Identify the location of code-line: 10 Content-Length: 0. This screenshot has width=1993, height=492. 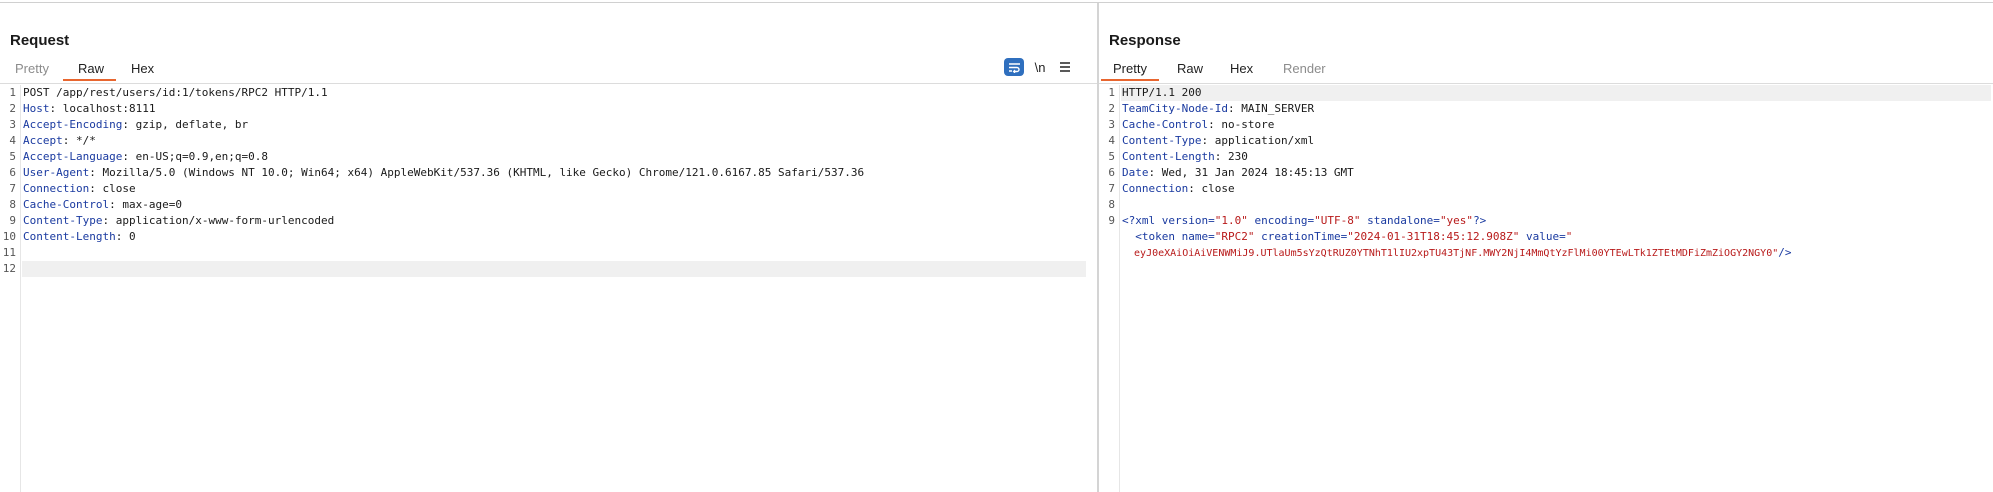
(548, 237).